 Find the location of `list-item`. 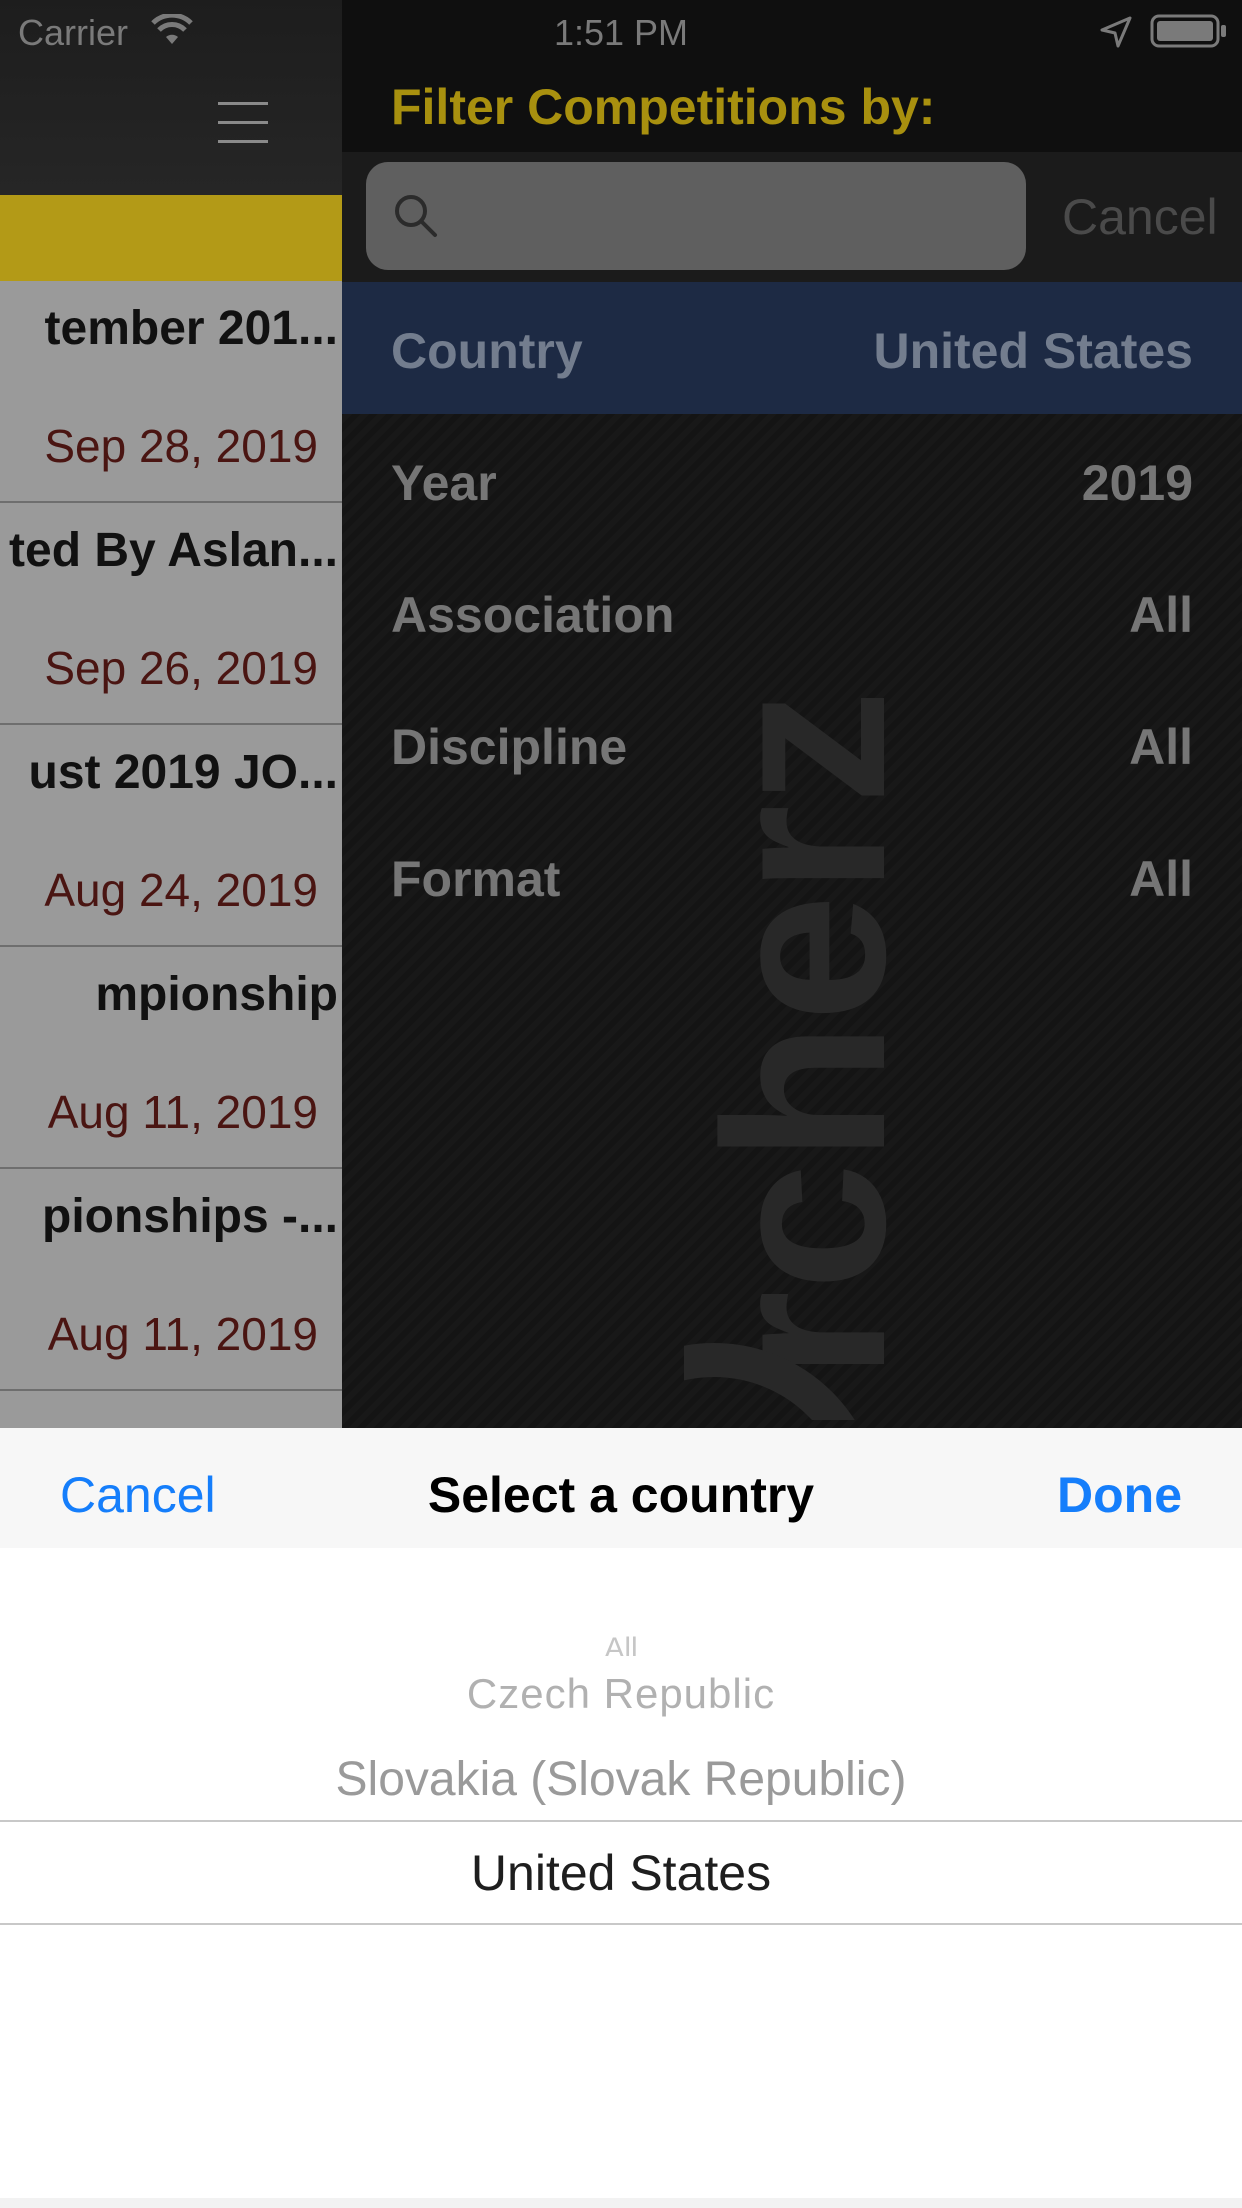

list-item is located at coordinates (171, 1409).